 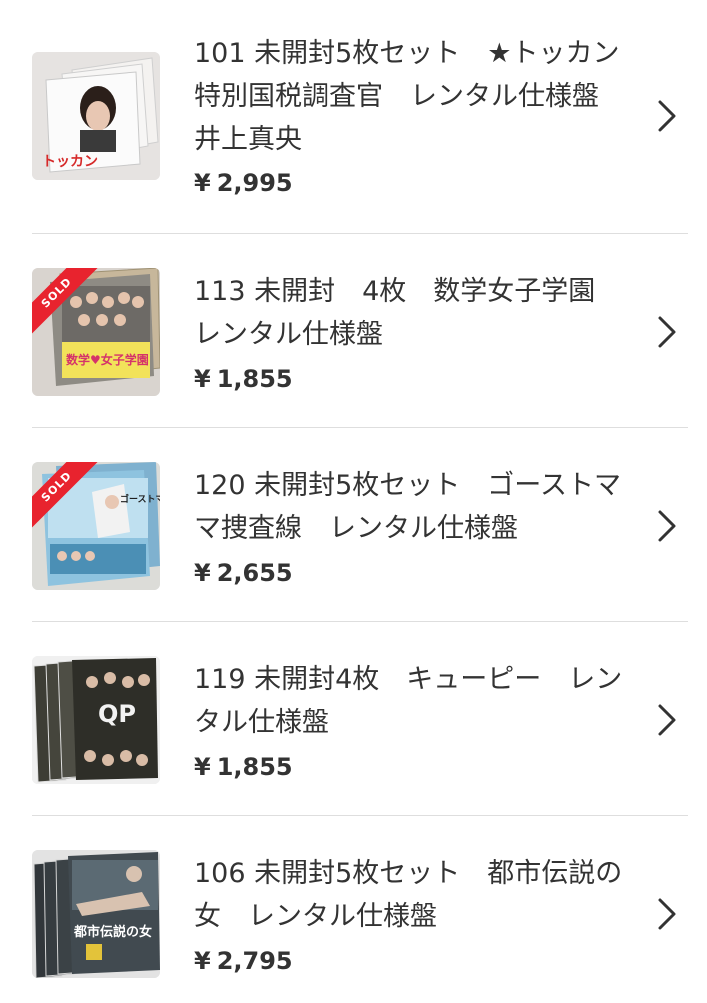 What do you see at coordinates (96, 116) in the screenshot?
I see `product-thumbnail: トッカン` at bounding box center [96, 116].